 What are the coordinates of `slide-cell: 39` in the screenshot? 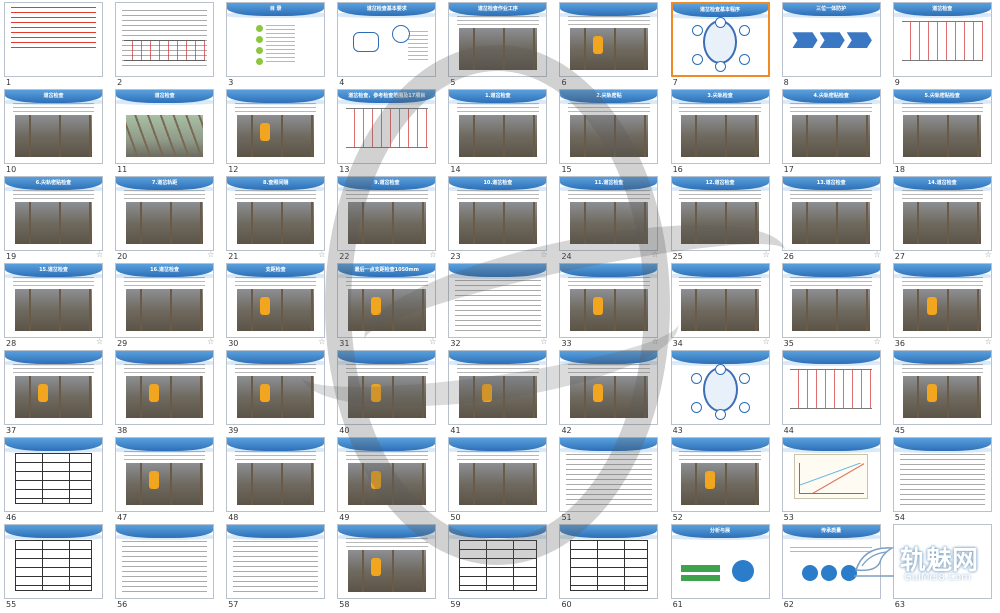 It's located at (277, 391).